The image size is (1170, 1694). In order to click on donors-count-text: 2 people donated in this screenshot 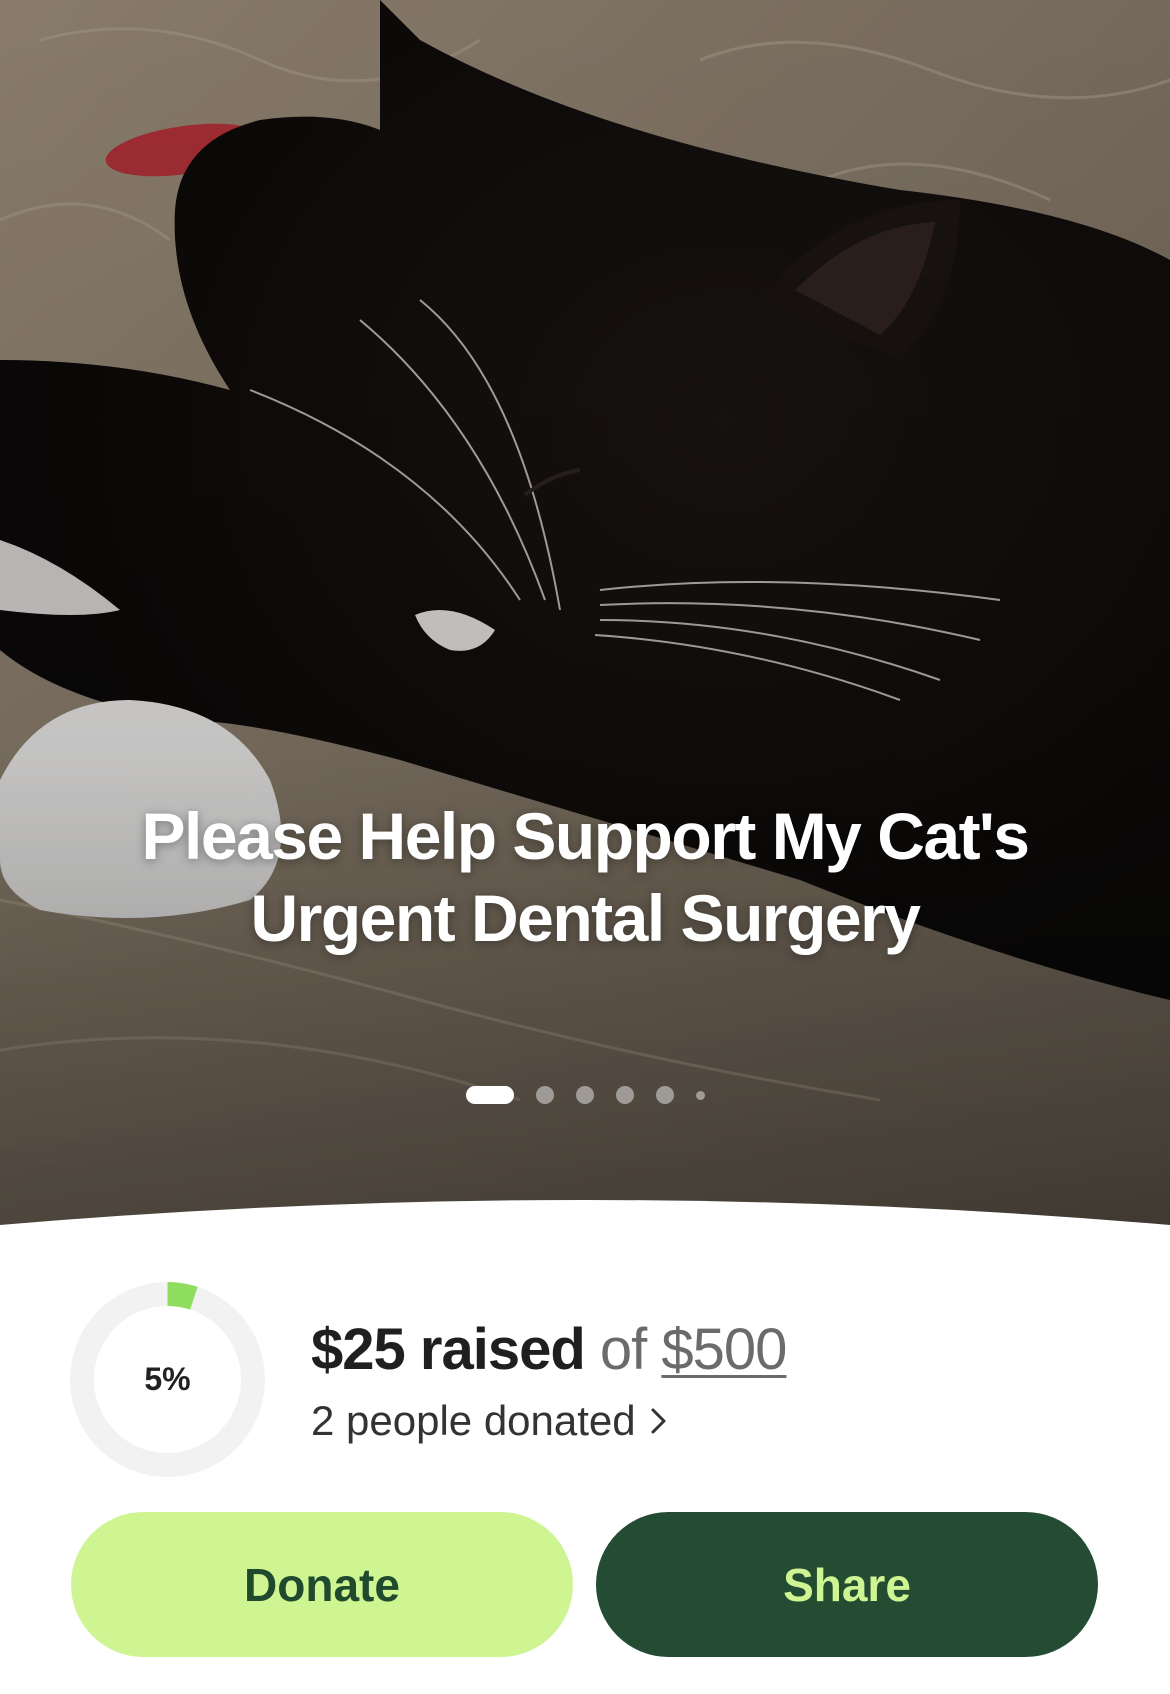, I will do `click(473, 1420)`.